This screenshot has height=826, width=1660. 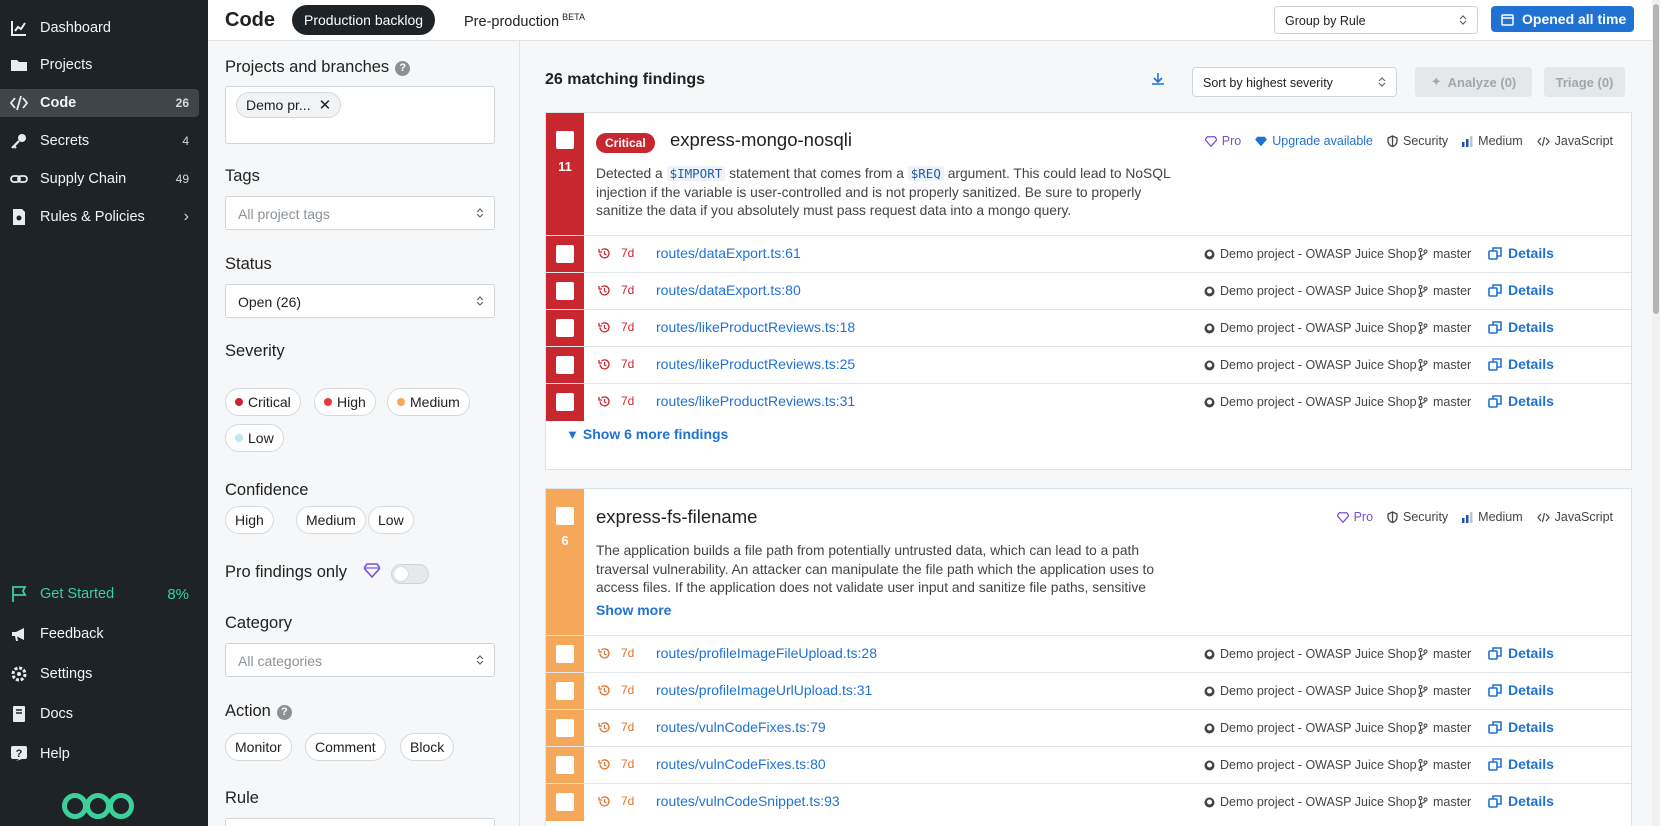 I want to click on download-icon, so click(x=1158, y=79).